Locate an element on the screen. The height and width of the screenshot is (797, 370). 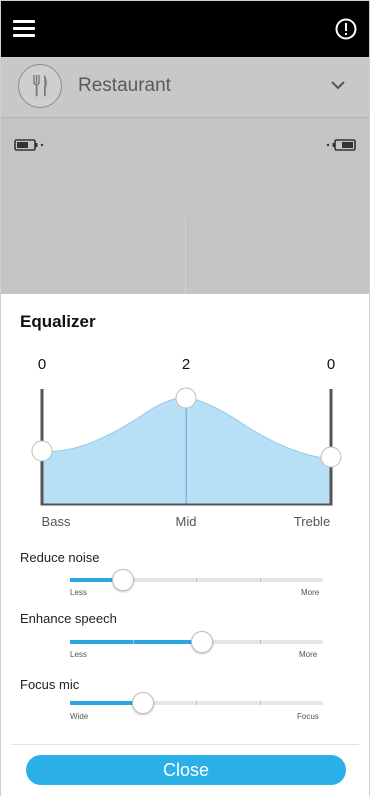
slider-fill is located at coordinates (136, 642).